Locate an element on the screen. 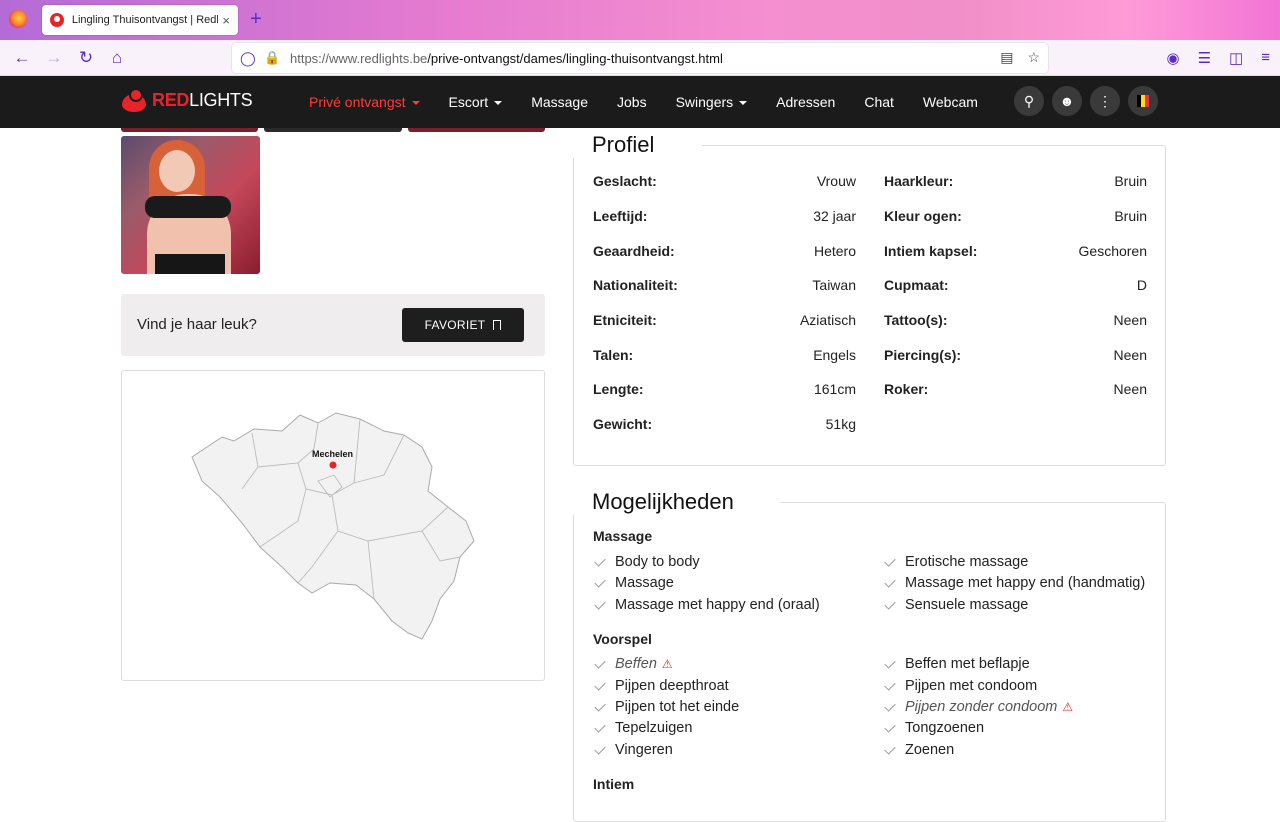 This screenshot has height=822, width=1280. location-map: Mechelen is located at coordinates (333, 525).